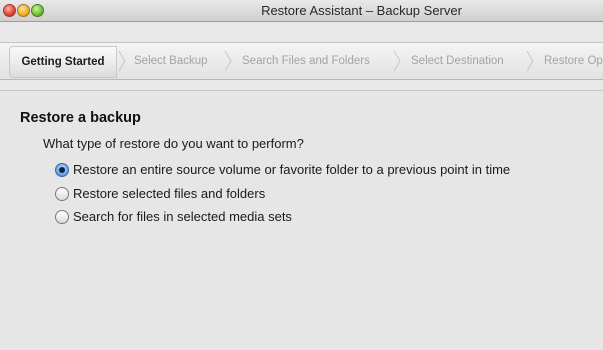 Image resolution: width=603 pixels, height=350 pixels. What do you see at coordinates (171, 61) in the screenshot?
I see `step-select-backup: Select Backup` at bounding box center [171, 61].